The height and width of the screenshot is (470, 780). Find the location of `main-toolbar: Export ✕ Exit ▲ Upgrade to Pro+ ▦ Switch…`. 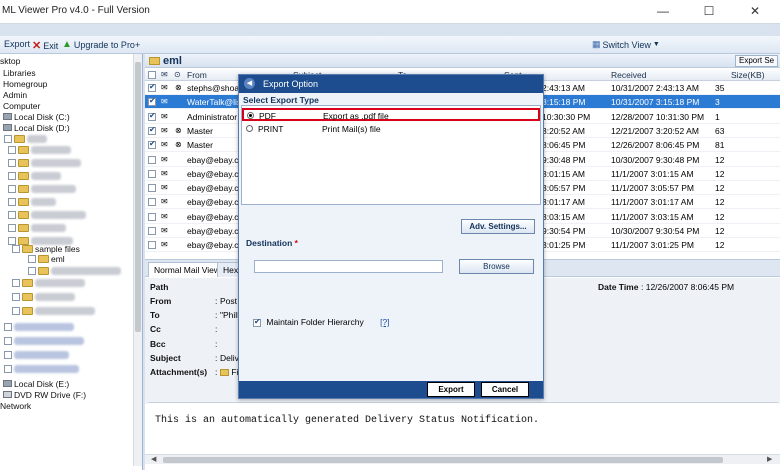

main-toolbar: Export ✕ Exit ▲ Upgrade to Pro+ ▦ Switch… is located at coordinates (390, 45).